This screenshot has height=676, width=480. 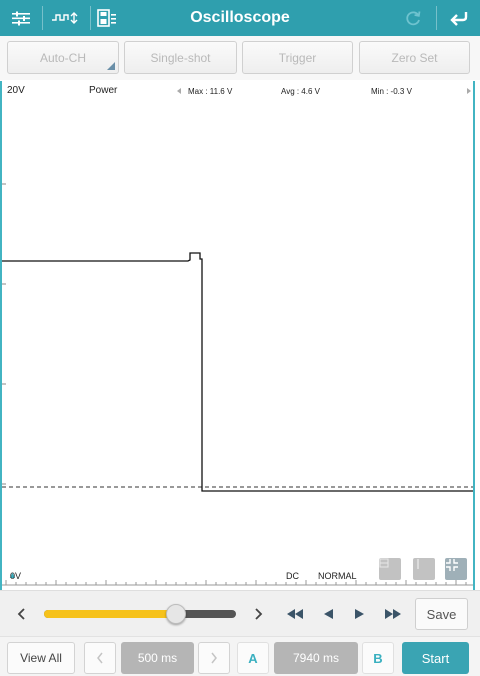 I want to click on play-icon, so click(x=359, y=614).